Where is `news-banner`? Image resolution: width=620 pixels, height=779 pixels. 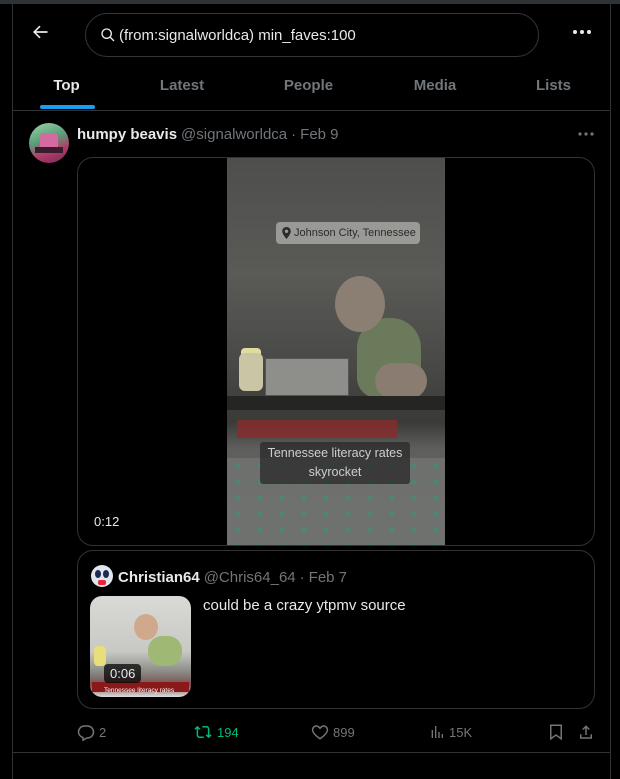 news-banner is located at coordinates (317, 429).